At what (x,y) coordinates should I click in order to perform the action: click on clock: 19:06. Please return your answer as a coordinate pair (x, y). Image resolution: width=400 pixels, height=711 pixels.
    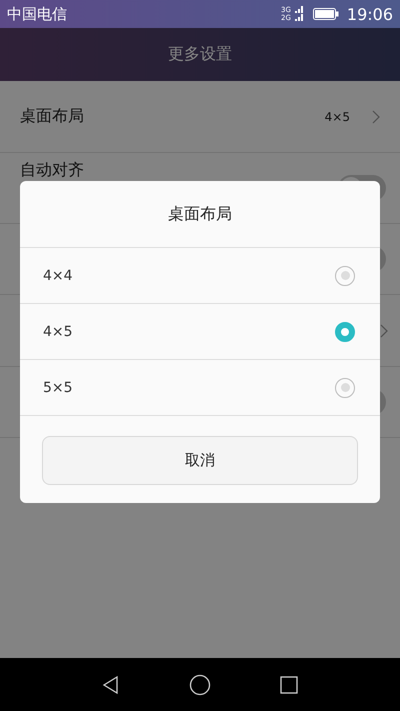
    Looking at the image, I should click on (369, 14).